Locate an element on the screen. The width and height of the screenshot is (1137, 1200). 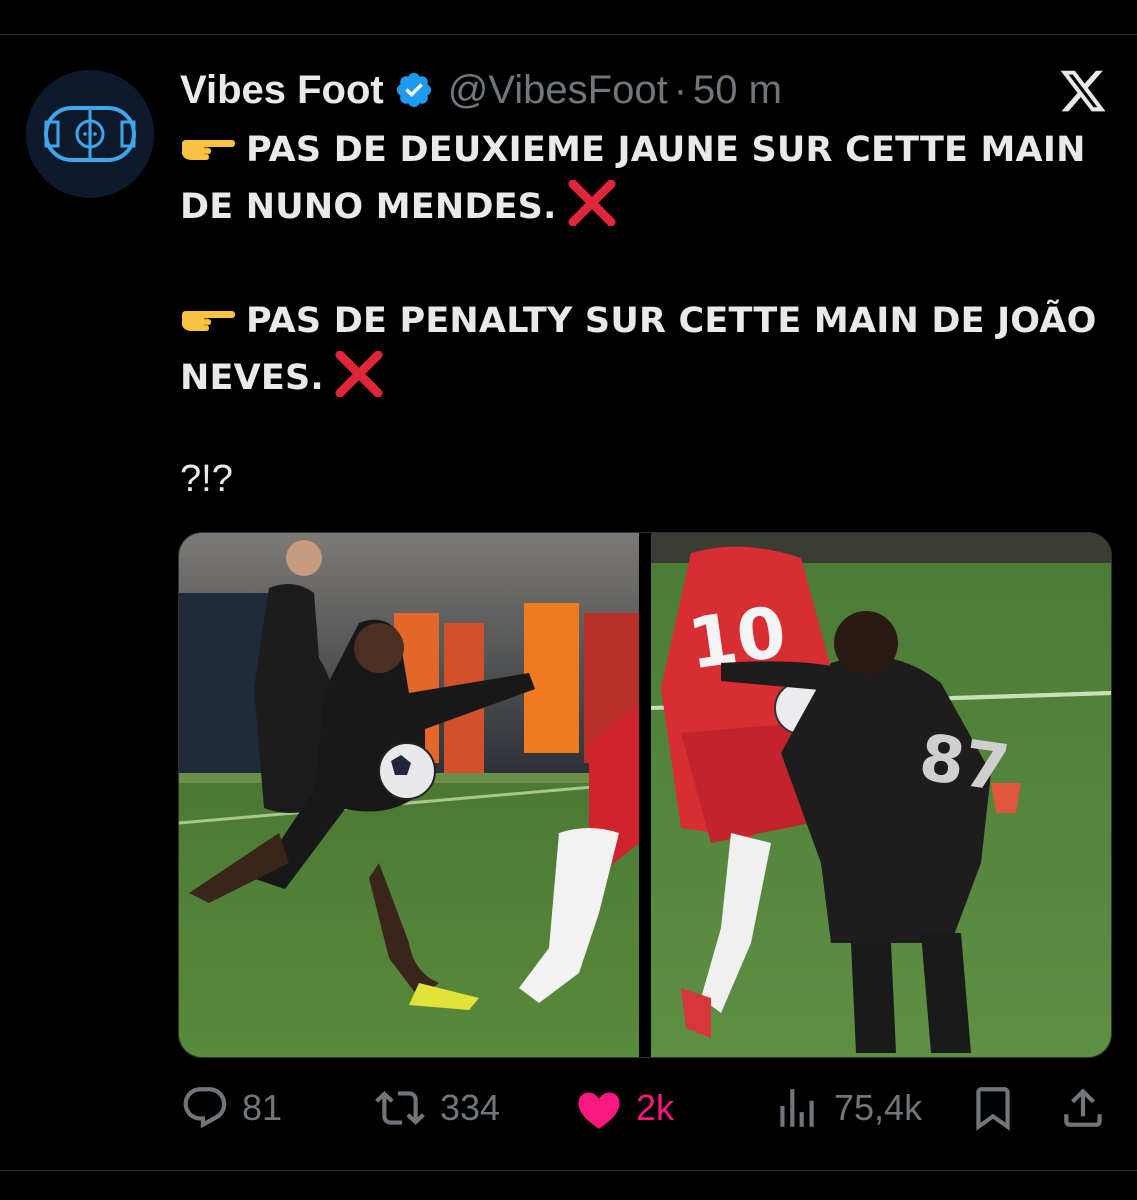
reply-button: 81 is located at coordinates (231, 1108).